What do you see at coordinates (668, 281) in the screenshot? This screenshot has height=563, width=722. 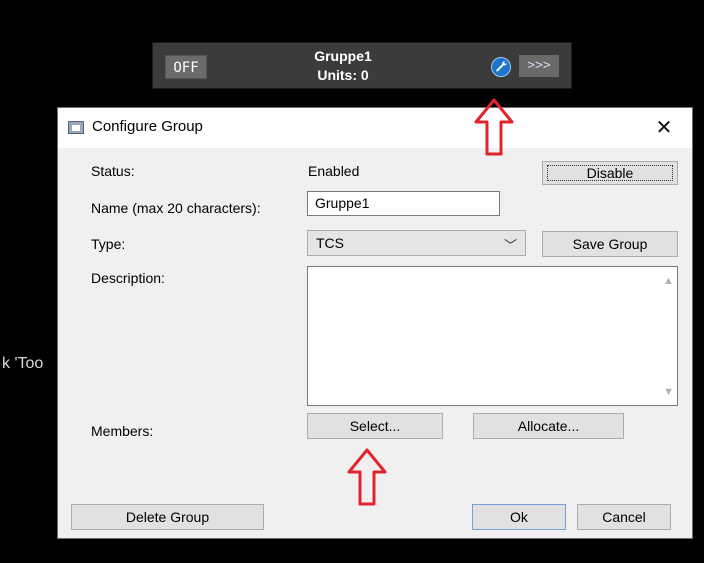 I see `scroll-up-icon: ▲` at bounding box center [668, 281].